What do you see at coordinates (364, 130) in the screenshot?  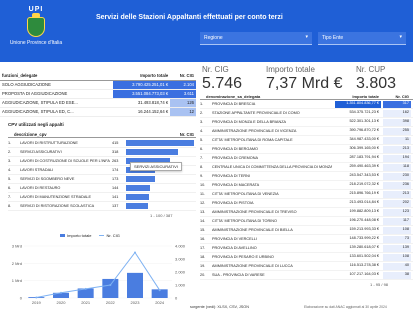 I see `row-importo: 390.796.870,72 €` at bounding box center [364, 130].